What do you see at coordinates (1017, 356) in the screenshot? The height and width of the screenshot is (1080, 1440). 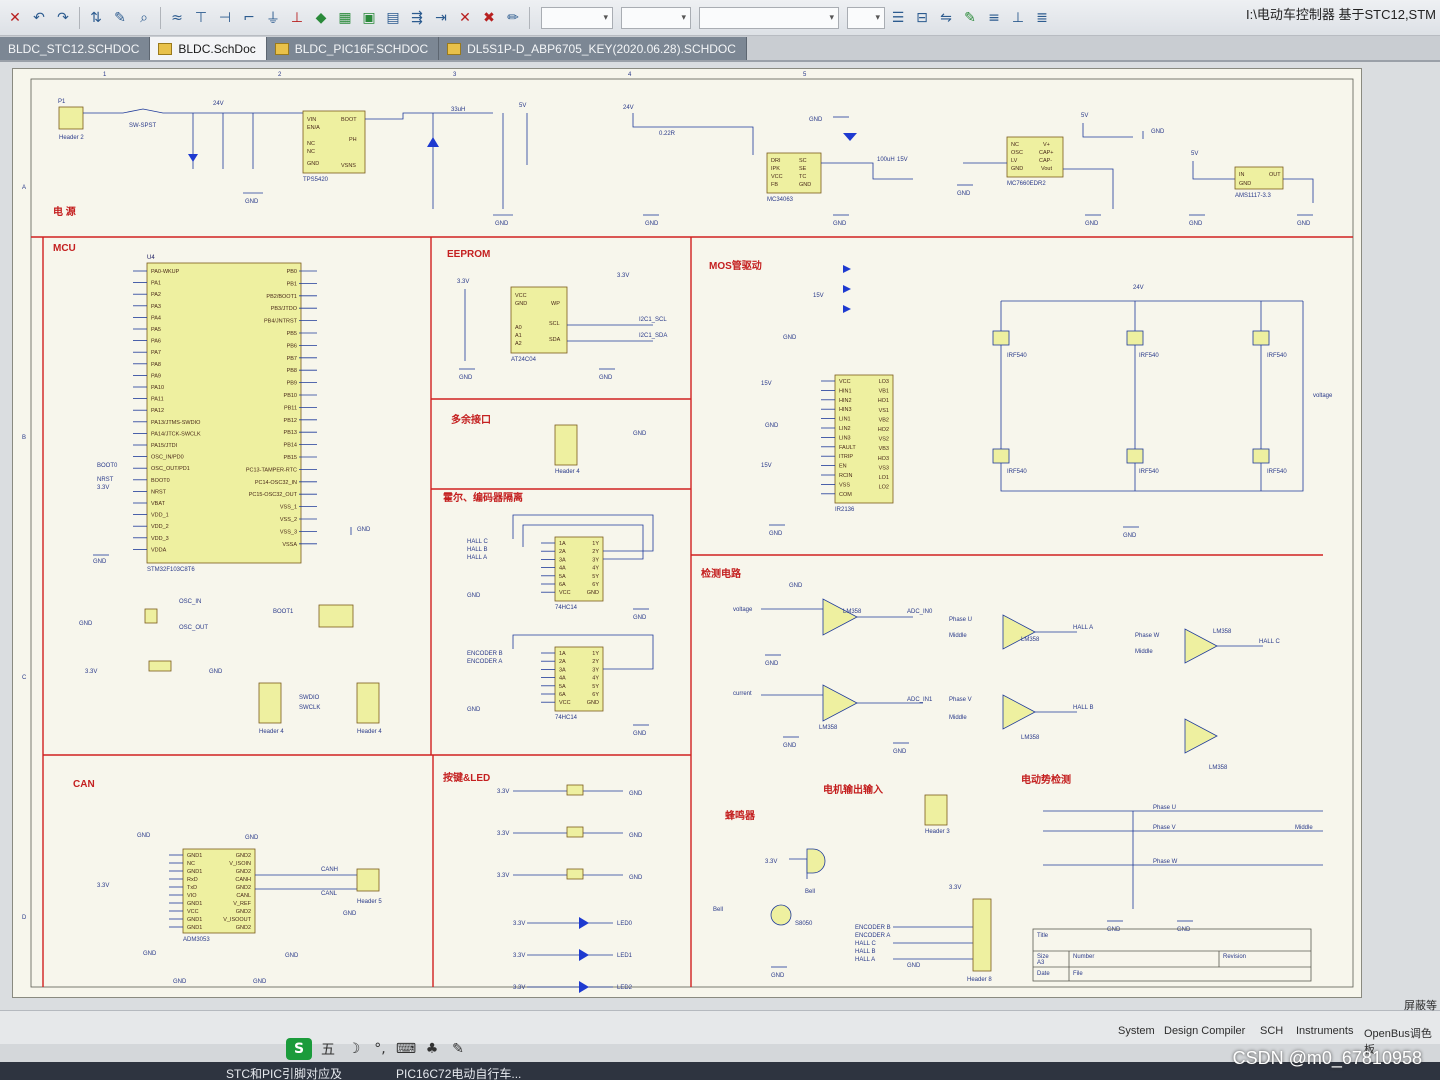 I see `net-label: IRF540` at bounding box center [1017, 356].